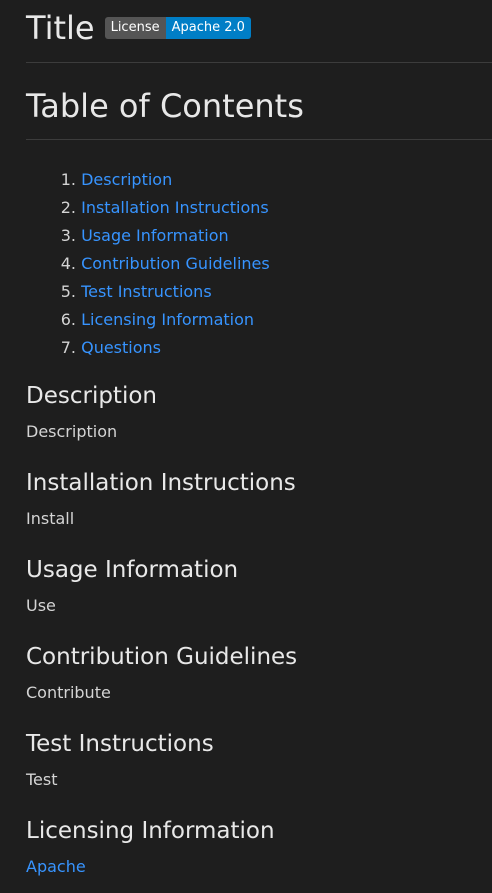  Describe the element at coordinates (259, 847) in the screenshot. I see `section-licensing: Licensing Information Apache` at that location.